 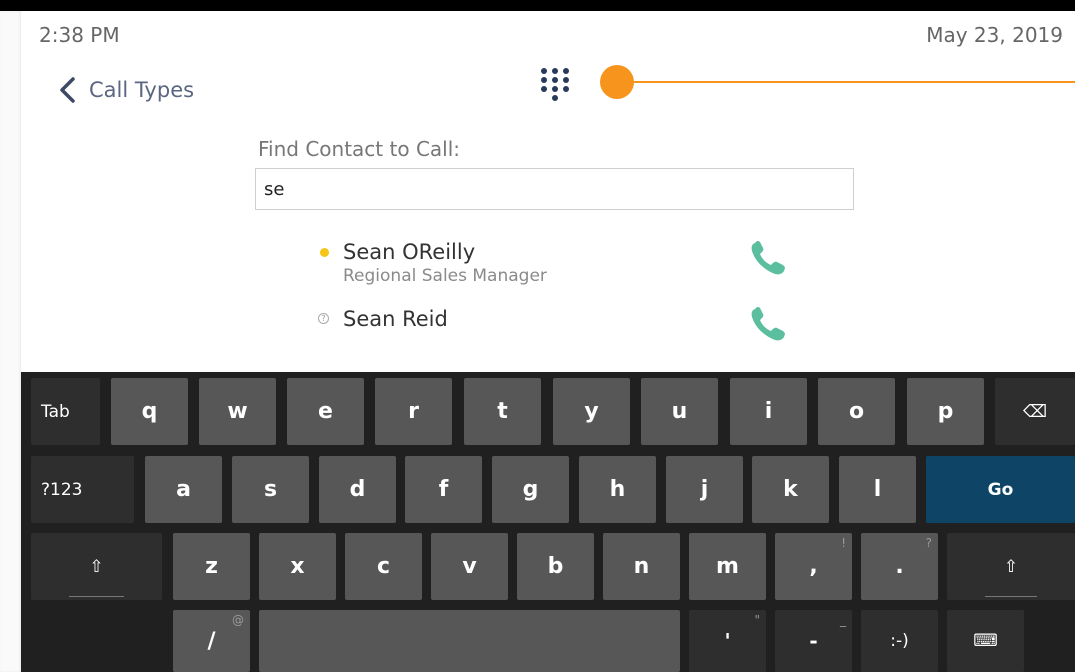 I want to click on key-h: h, so click(x=617, y=489).